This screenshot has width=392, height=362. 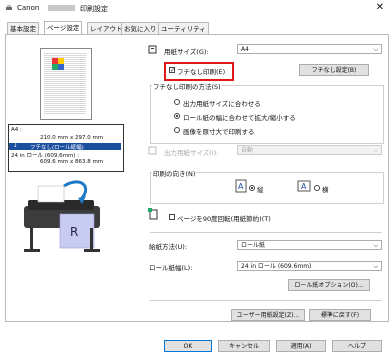 What do you see at coordinates (172, 217) in the screenshot?
I see `rotate-checkbox` at bounding box center [172, 217].